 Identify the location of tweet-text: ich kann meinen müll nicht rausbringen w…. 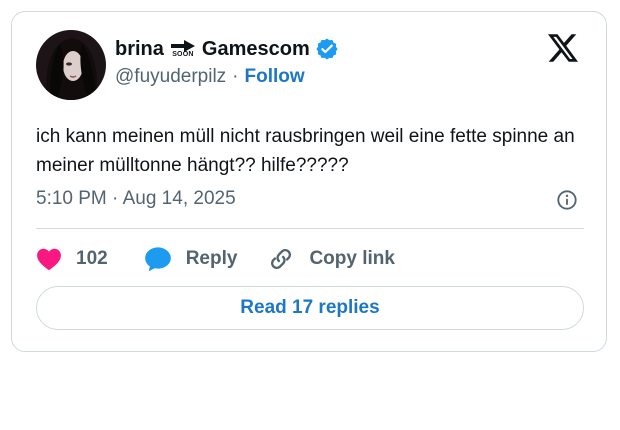
(305, 151).